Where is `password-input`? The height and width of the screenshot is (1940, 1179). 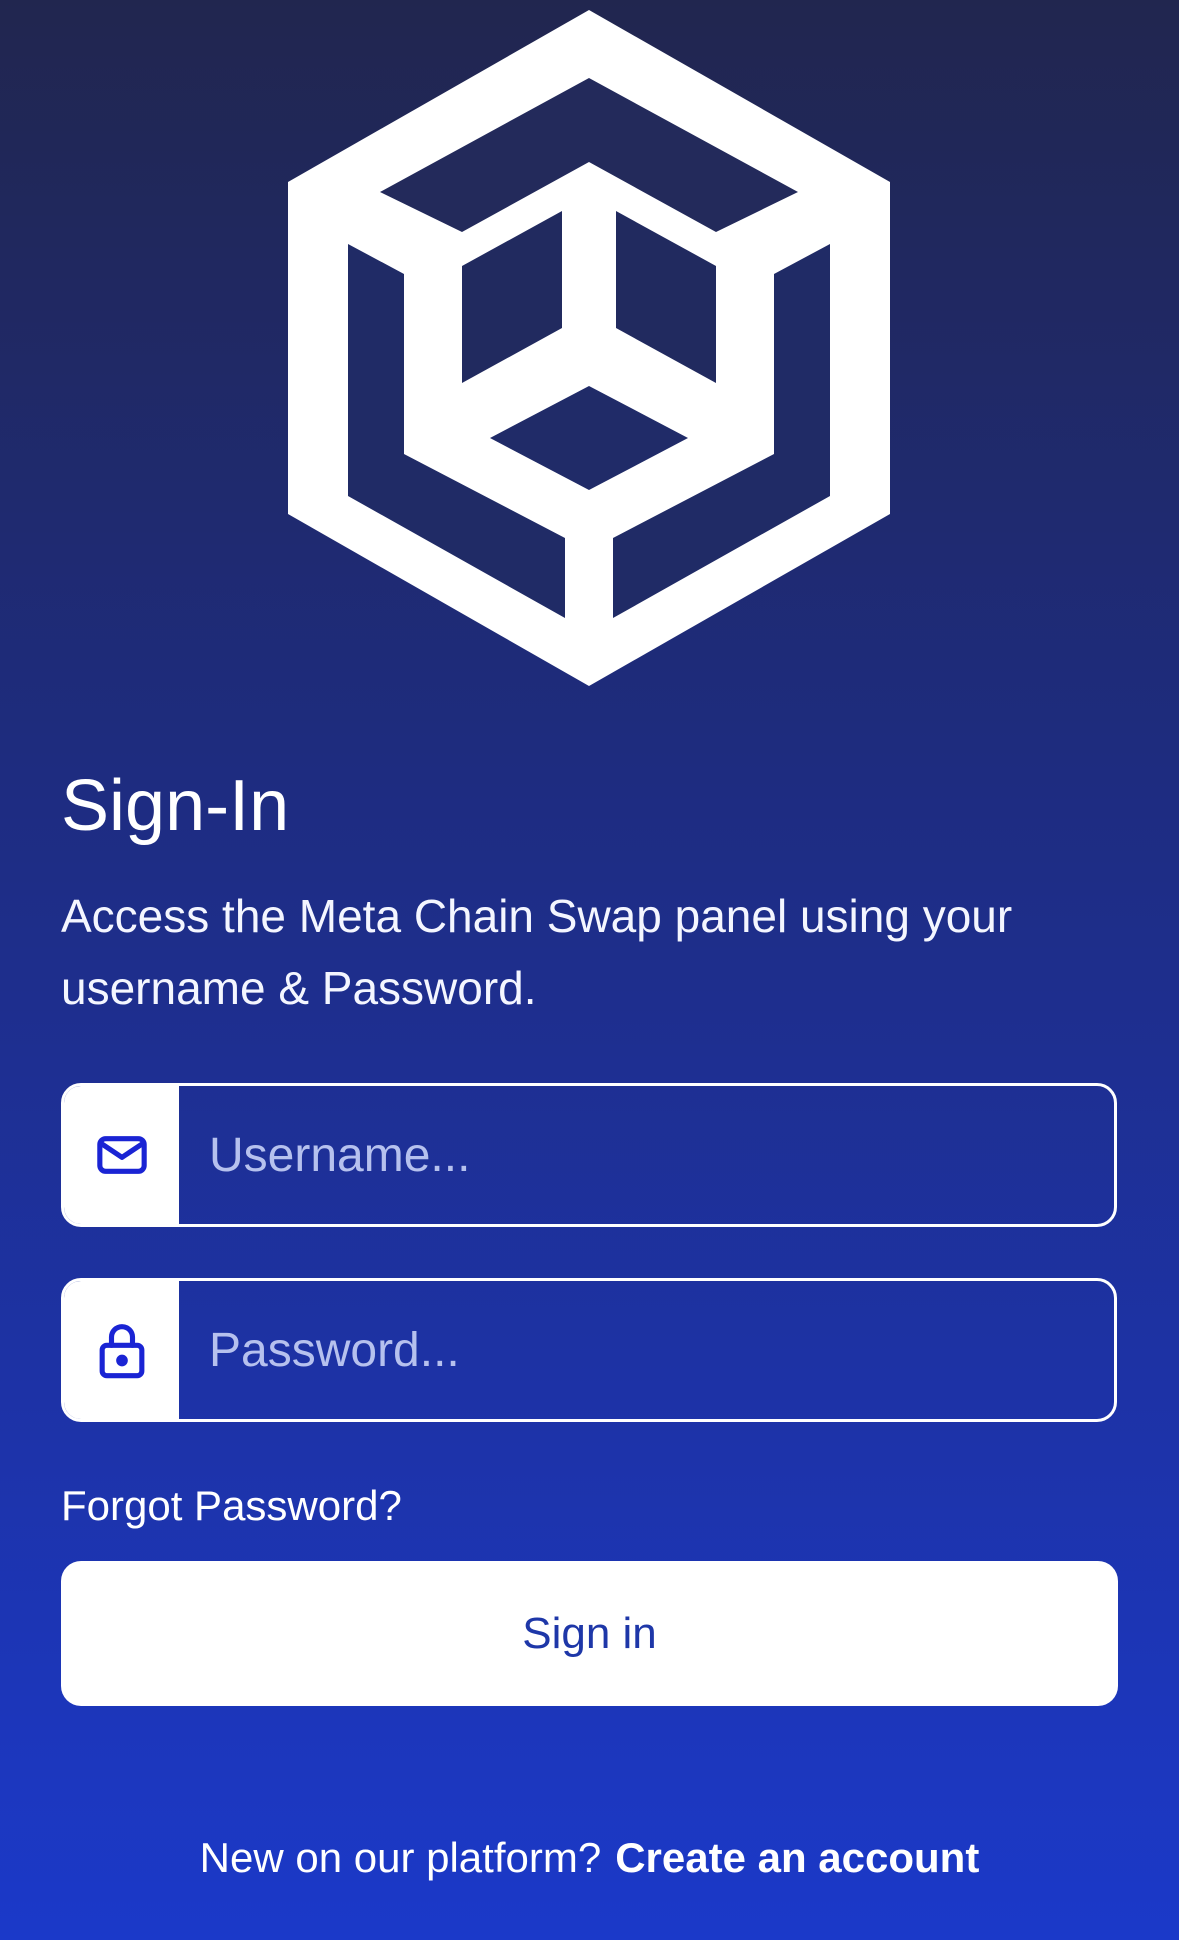
password-input is located at coordinates (646, 1350).